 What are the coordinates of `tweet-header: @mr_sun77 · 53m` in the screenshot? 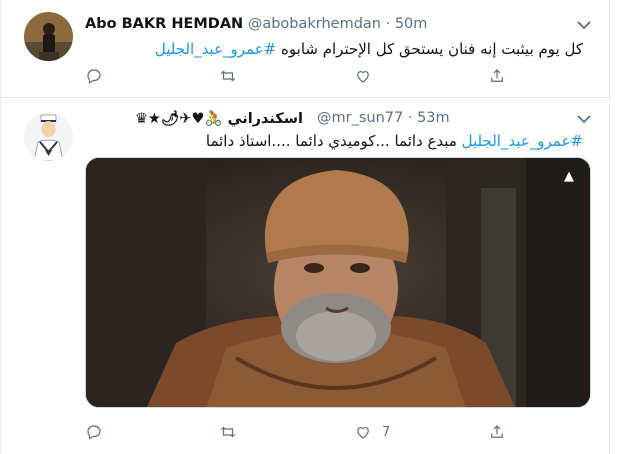 It's located at (383, 118).